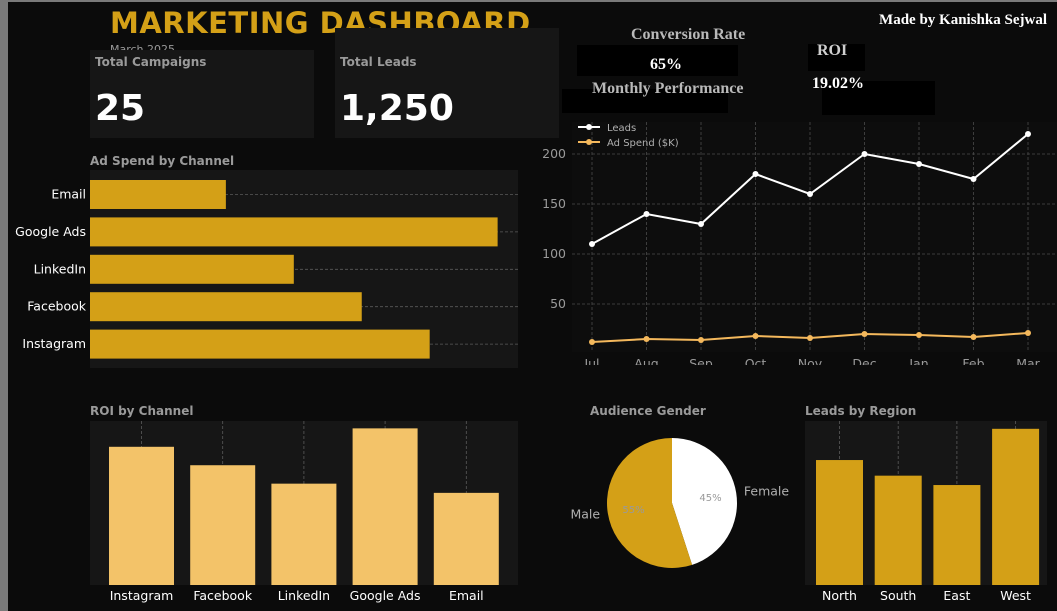  Describe the element at coordinates (554, 203) in the screenshot. I see `monthly-y-tick-label: 150` at that location.